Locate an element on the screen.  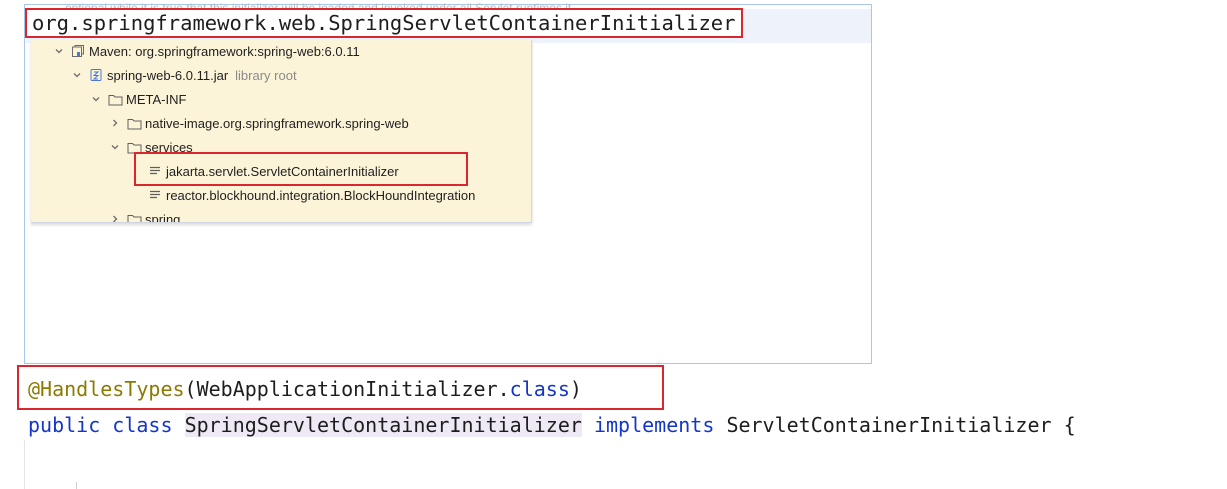
library-icon is located at coordinates (78, 51).